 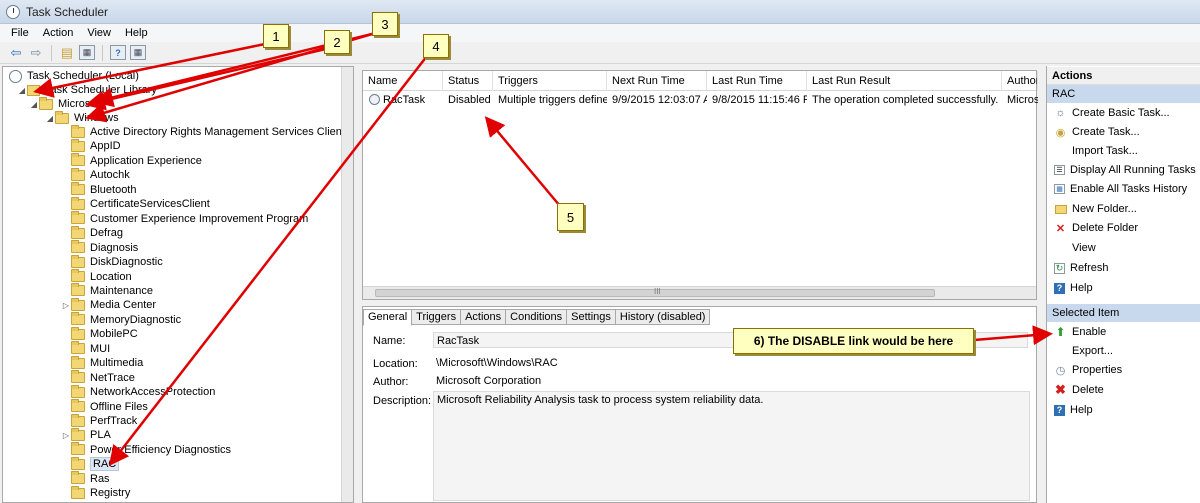 I want to click on delete-icon: ✕, so click(x=1060, y=228).